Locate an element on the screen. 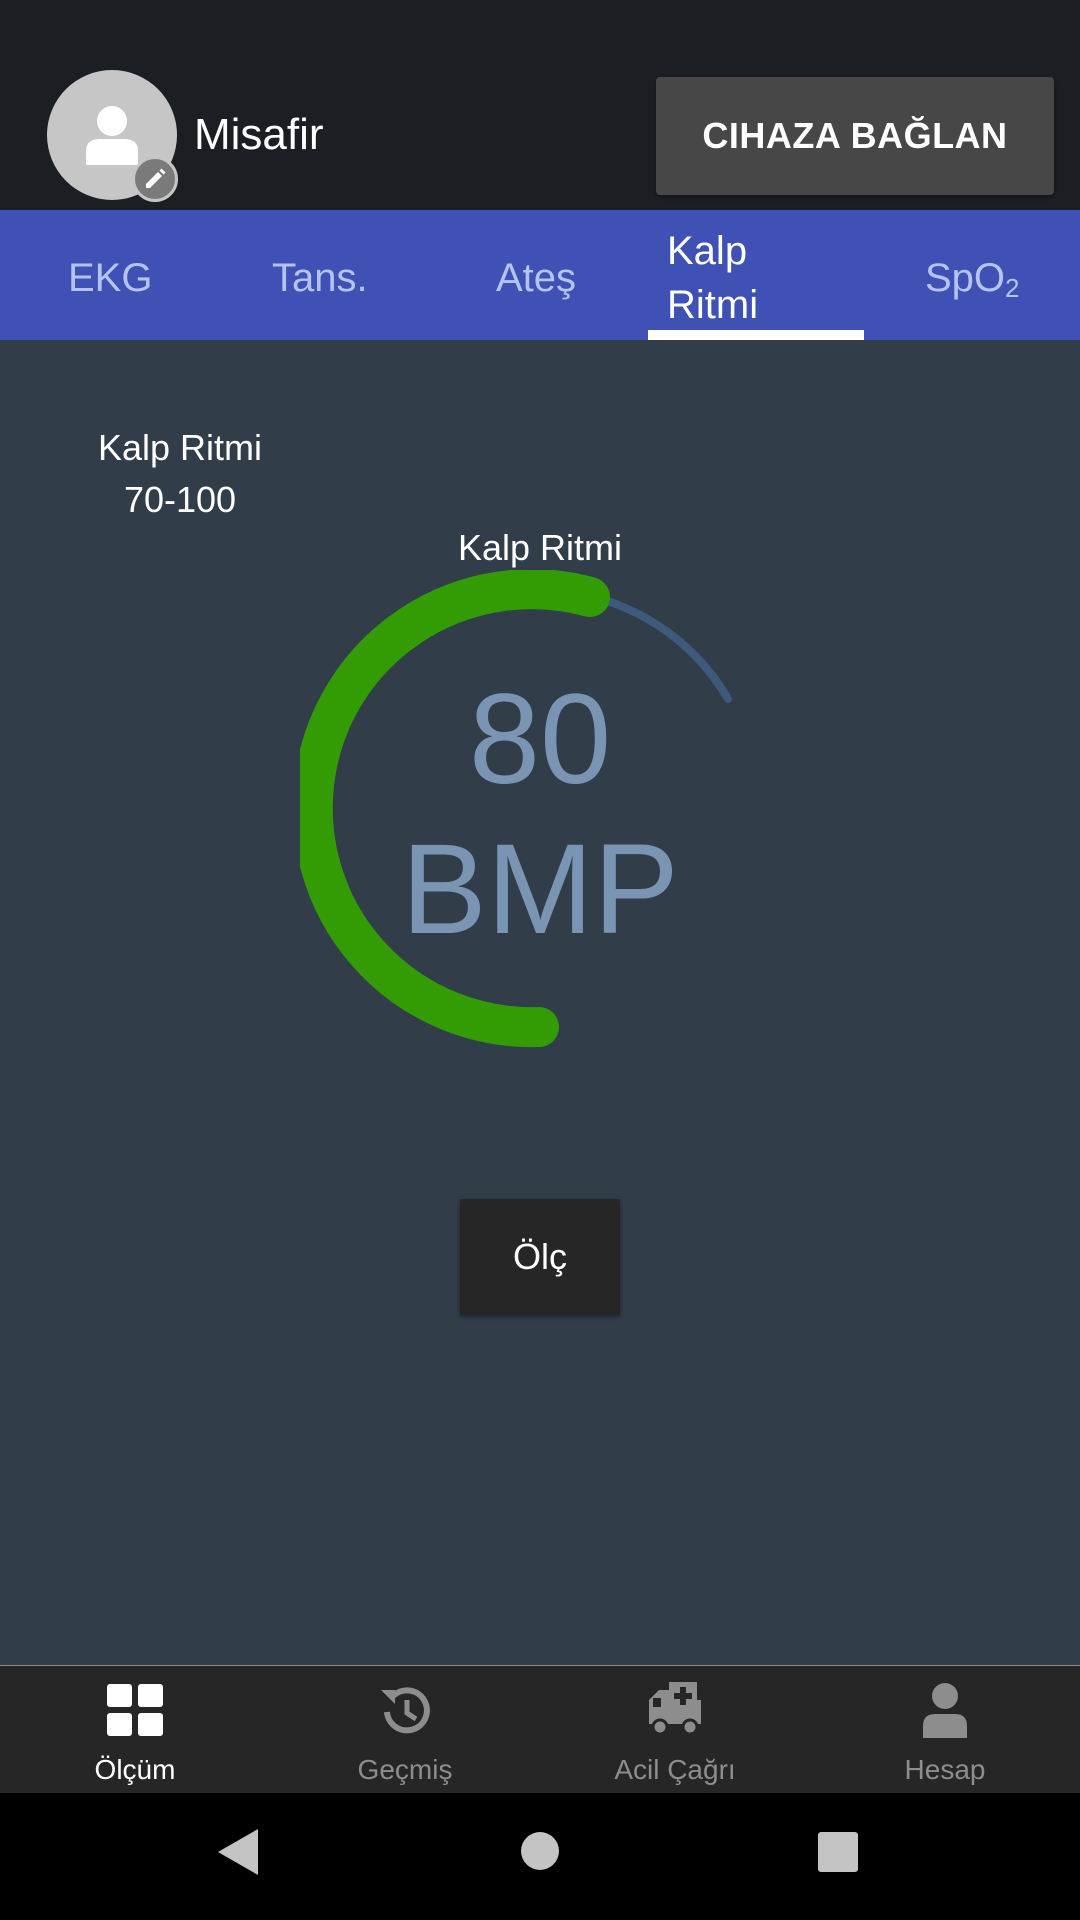  tab-label-line2: Ritmi is located at coordinates (713, 305).